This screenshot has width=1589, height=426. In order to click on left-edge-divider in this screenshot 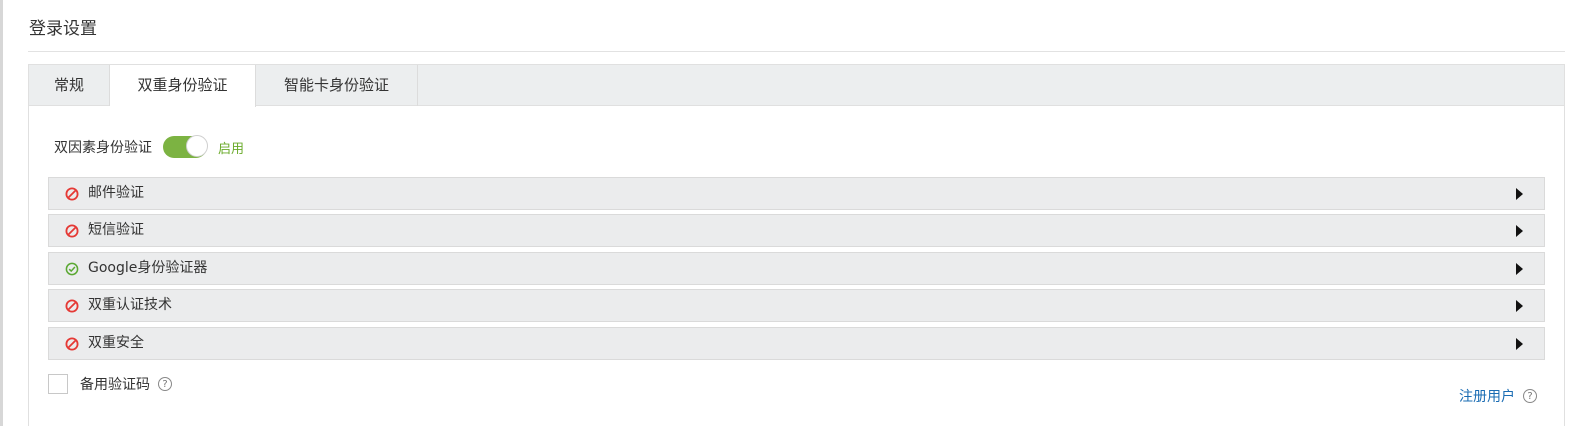, I will do `click(1, 213)`.